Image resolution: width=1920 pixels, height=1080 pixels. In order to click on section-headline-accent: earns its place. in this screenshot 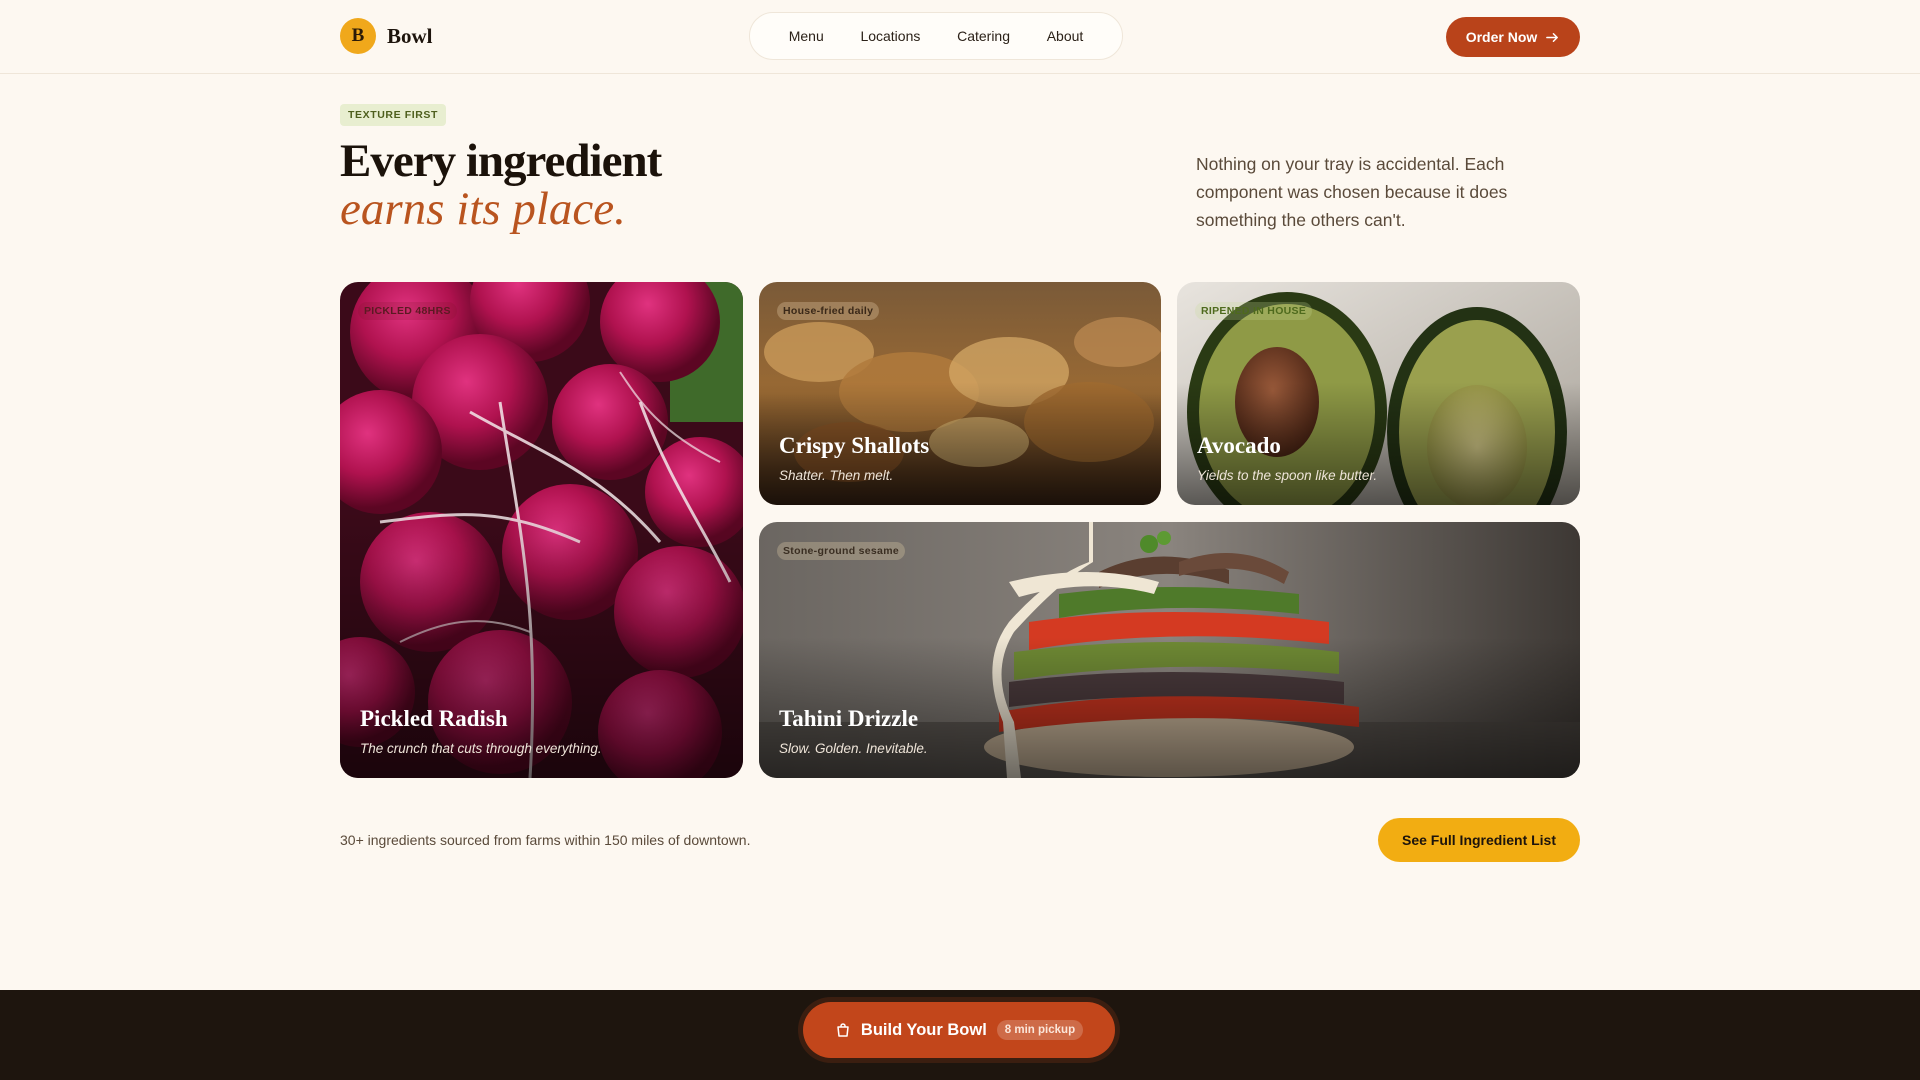, I will do `click(483, 209)`.